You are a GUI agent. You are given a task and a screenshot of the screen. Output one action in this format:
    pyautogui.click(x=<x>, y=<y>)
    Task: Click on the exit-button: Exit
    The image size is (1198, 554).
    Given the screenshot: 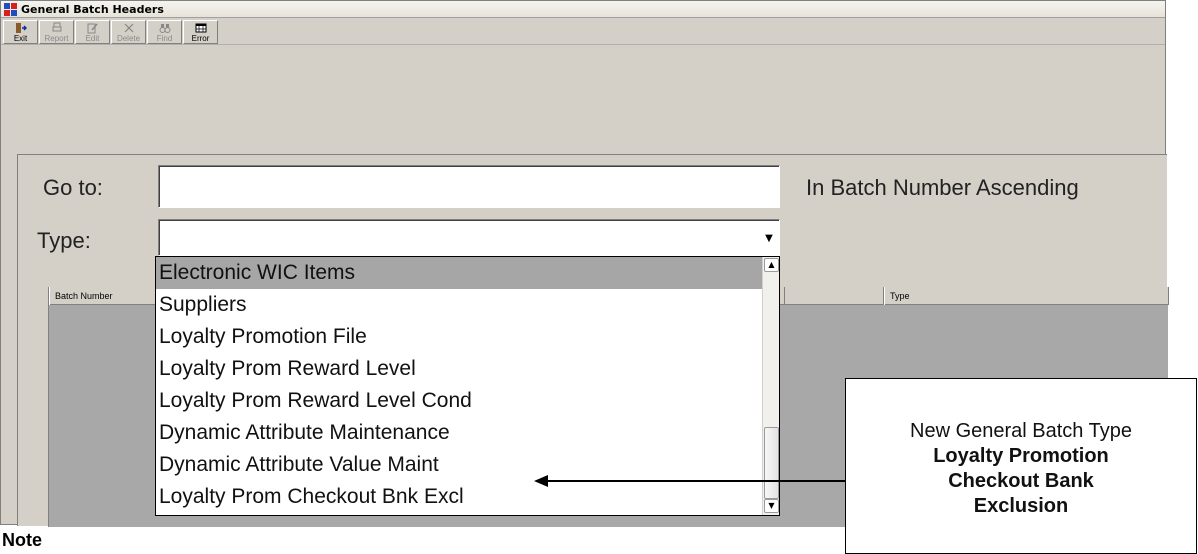 What is the action you would take?
    pyautogui.click(x=20, y=32)
    